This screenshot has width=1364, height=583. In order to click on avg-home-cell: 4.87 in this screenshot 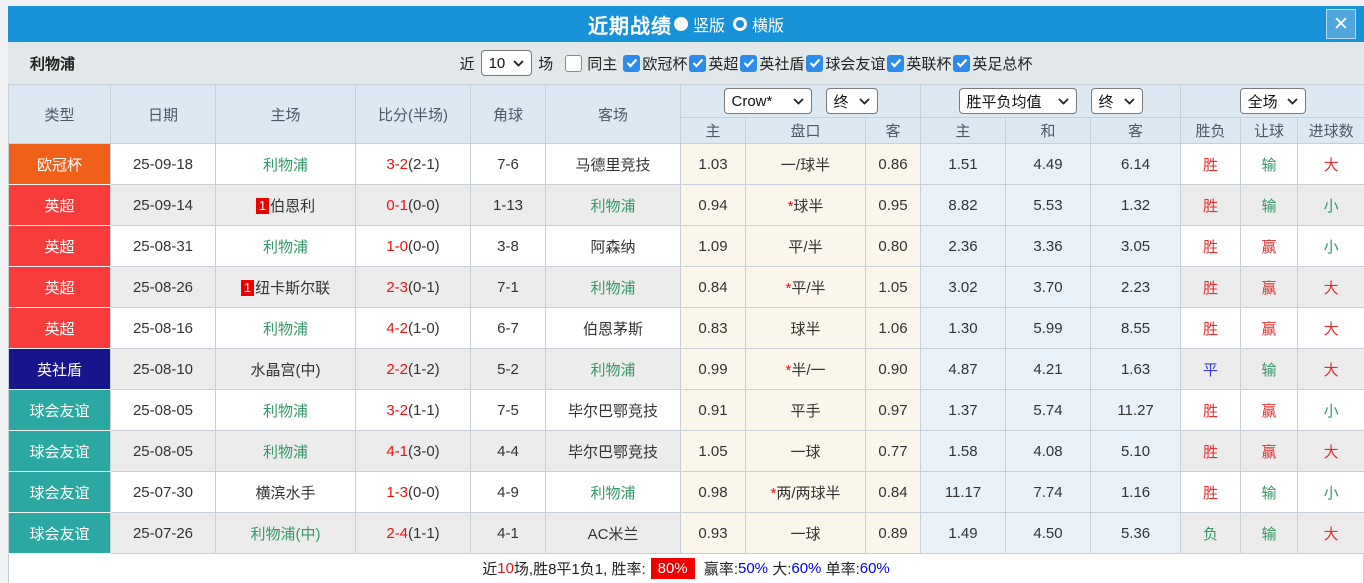, I will do `click(963, 369)`.